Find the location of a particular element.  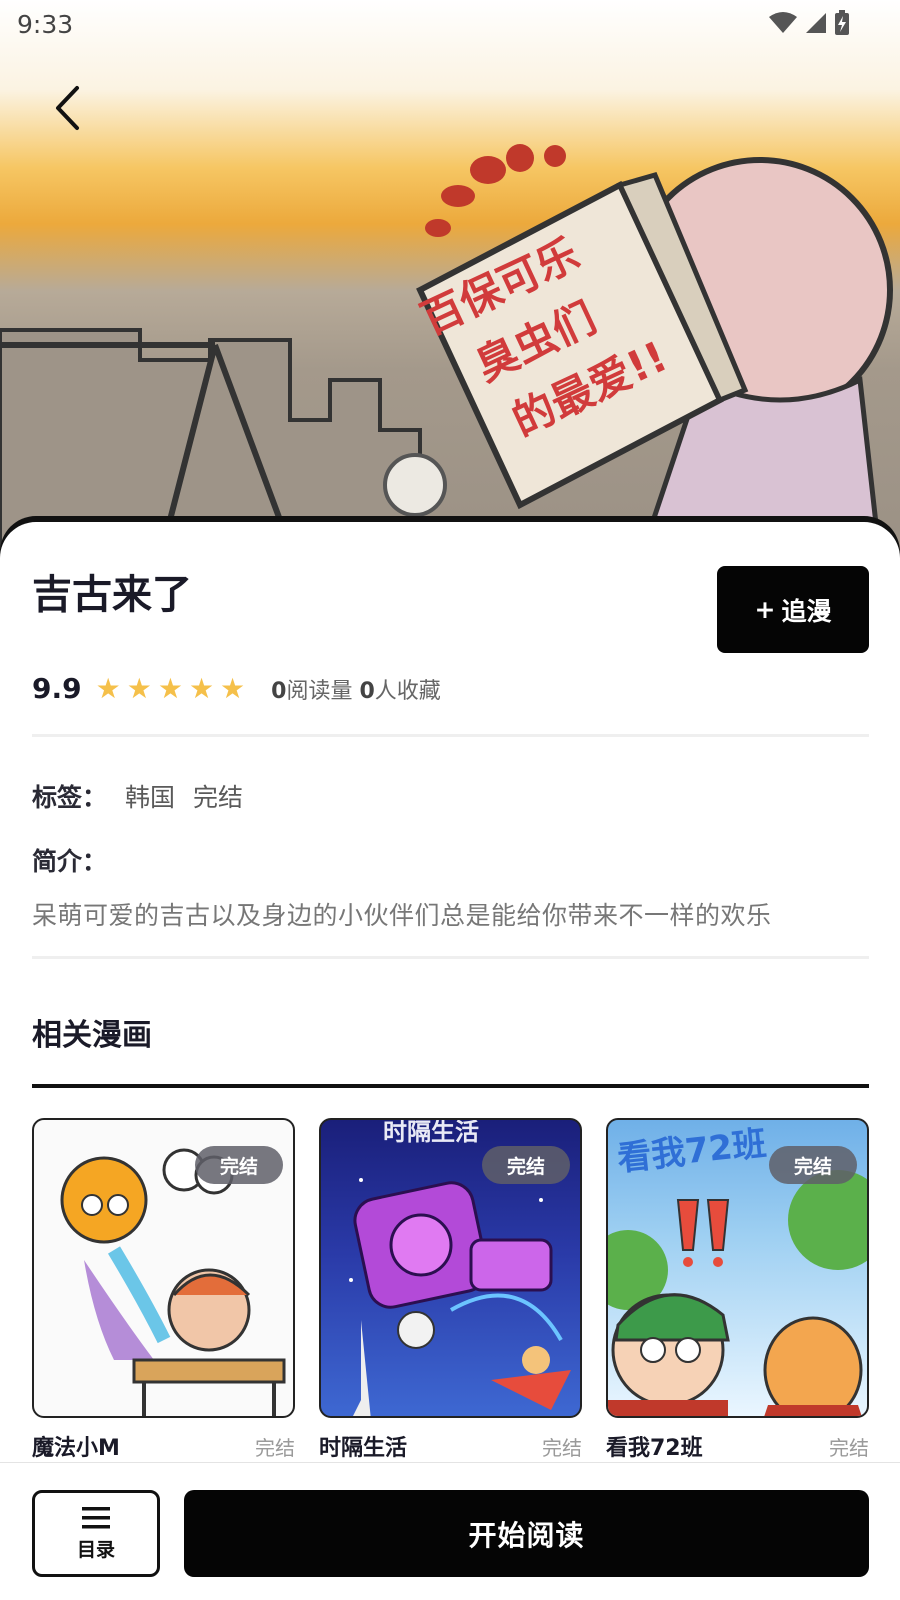

status-time: 9:33 is located at coordinates (45, 24).